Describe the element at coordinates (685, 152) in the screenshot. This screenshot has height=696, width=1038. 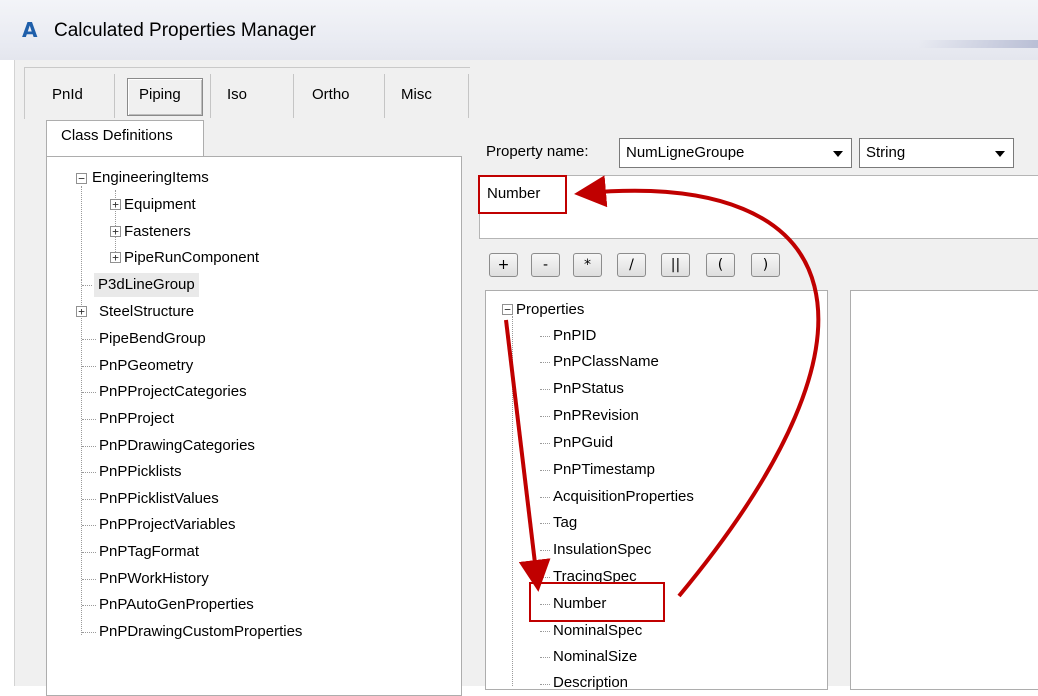
I see `property-name-value: NumLigneGroupe` at that location.